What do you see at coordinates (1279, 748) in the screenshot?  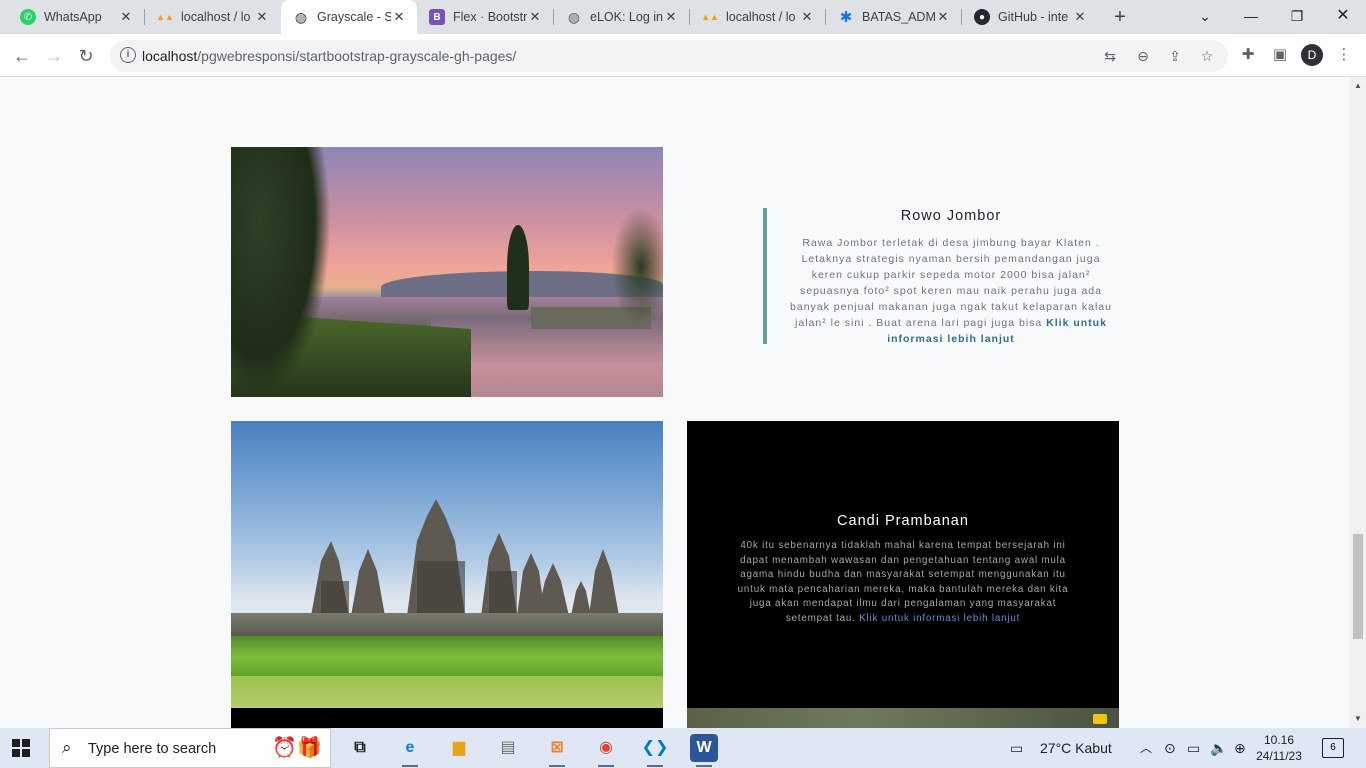 I see `taskbar-clock: 10.16 24/11/23` at bounding box center [1279, 748].